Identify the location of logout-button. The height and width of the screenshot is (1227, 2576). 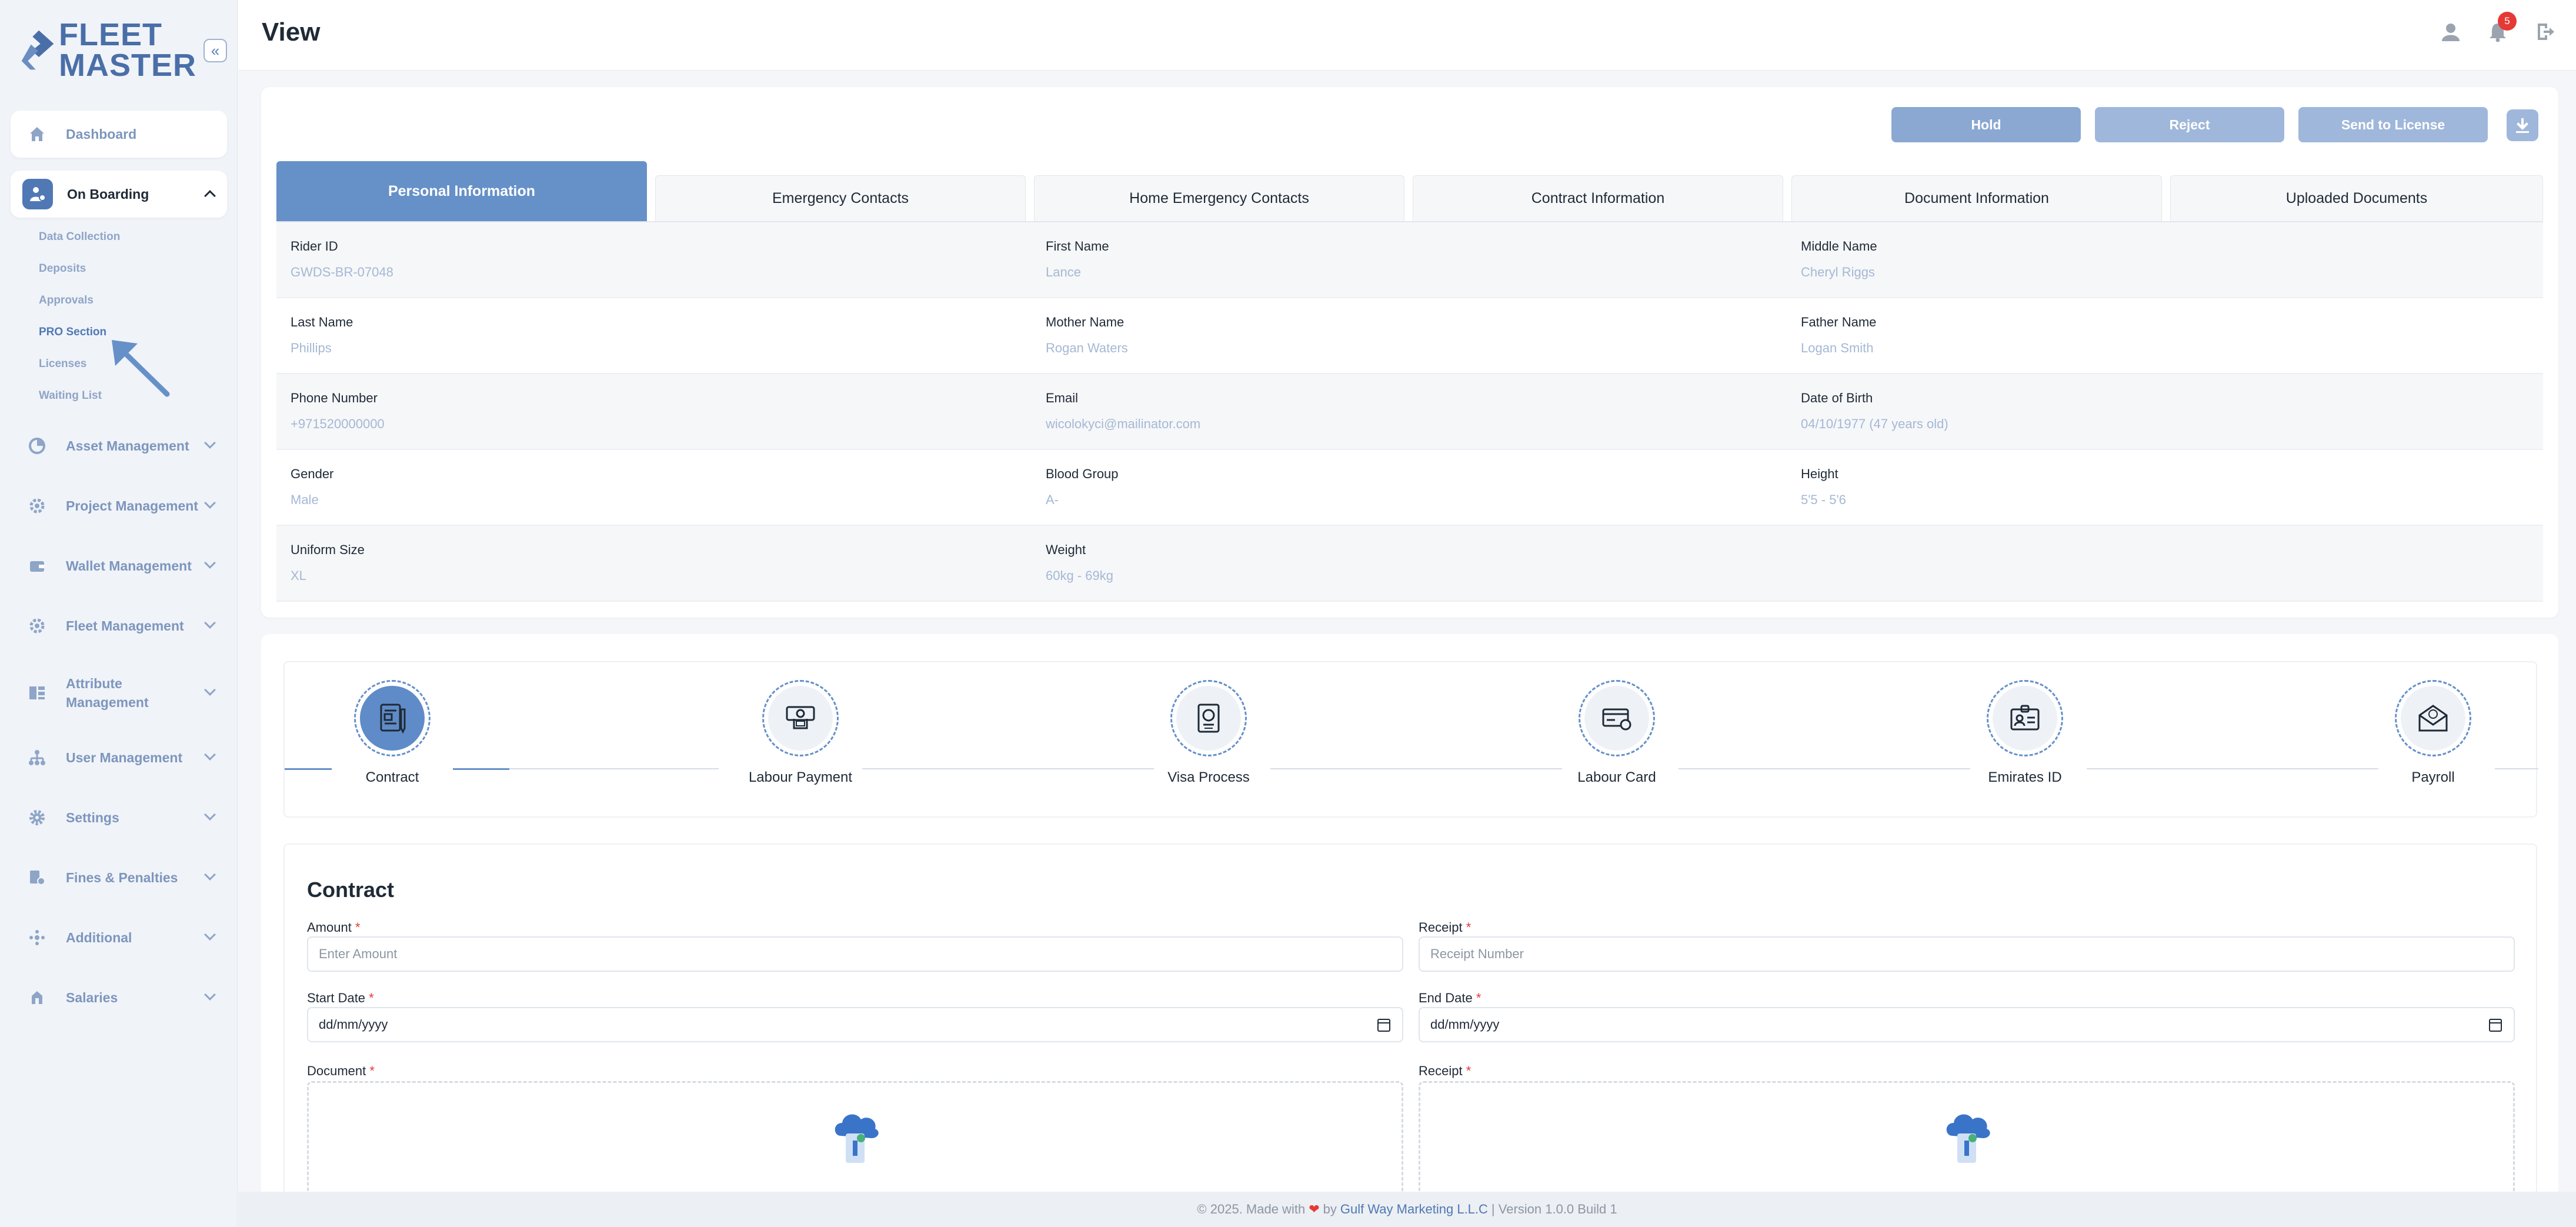
(2545, 32).